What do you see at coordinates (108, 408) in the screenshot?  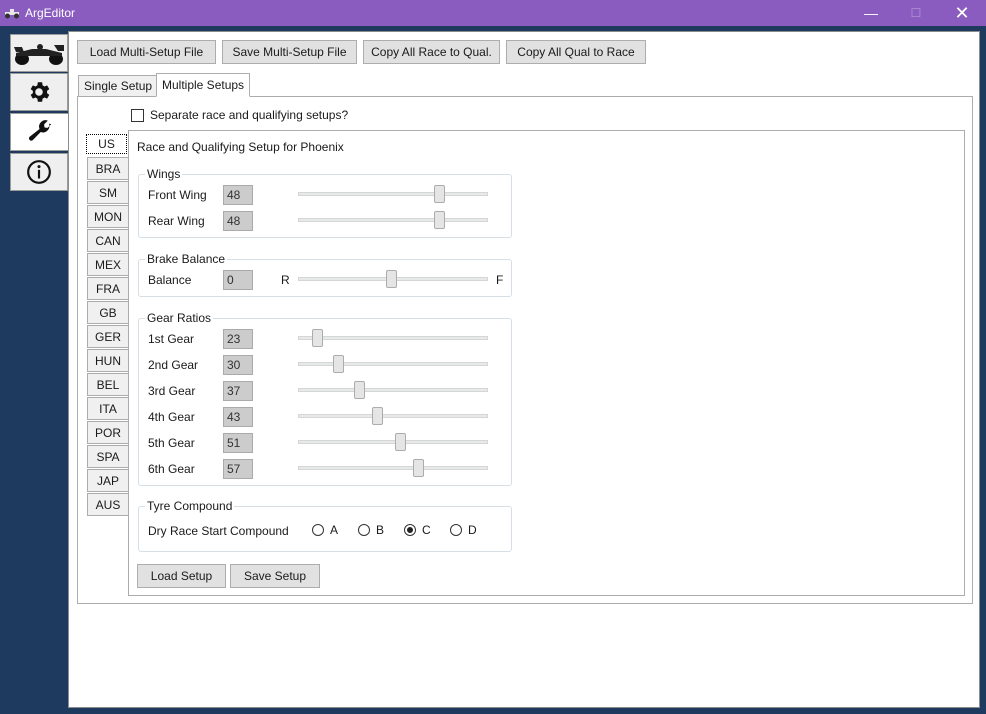 I see `track-tab-ita: ITA` at bounding box center [108, 408].